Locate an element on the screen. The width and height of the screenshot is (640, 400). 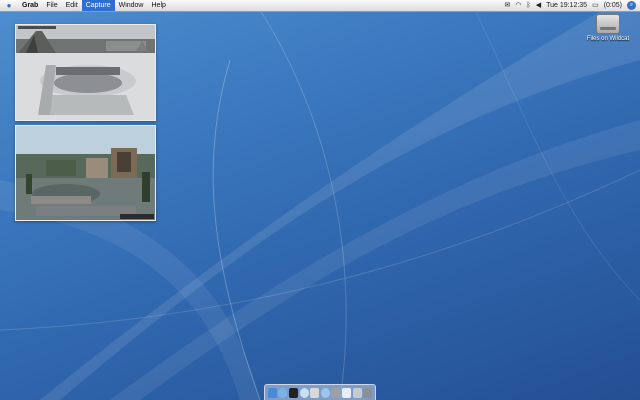
mail-icon is located at coordinates (315, 392).